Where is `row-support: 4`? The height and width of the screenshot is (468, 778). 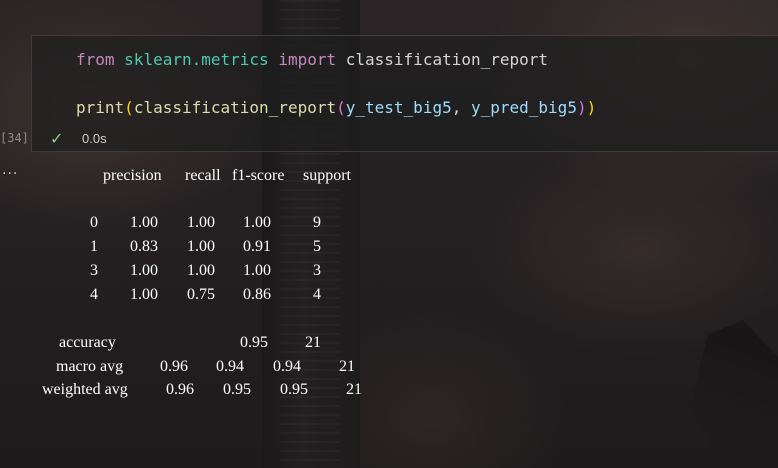
row-support: 4 is located at coordinates (317, 294).